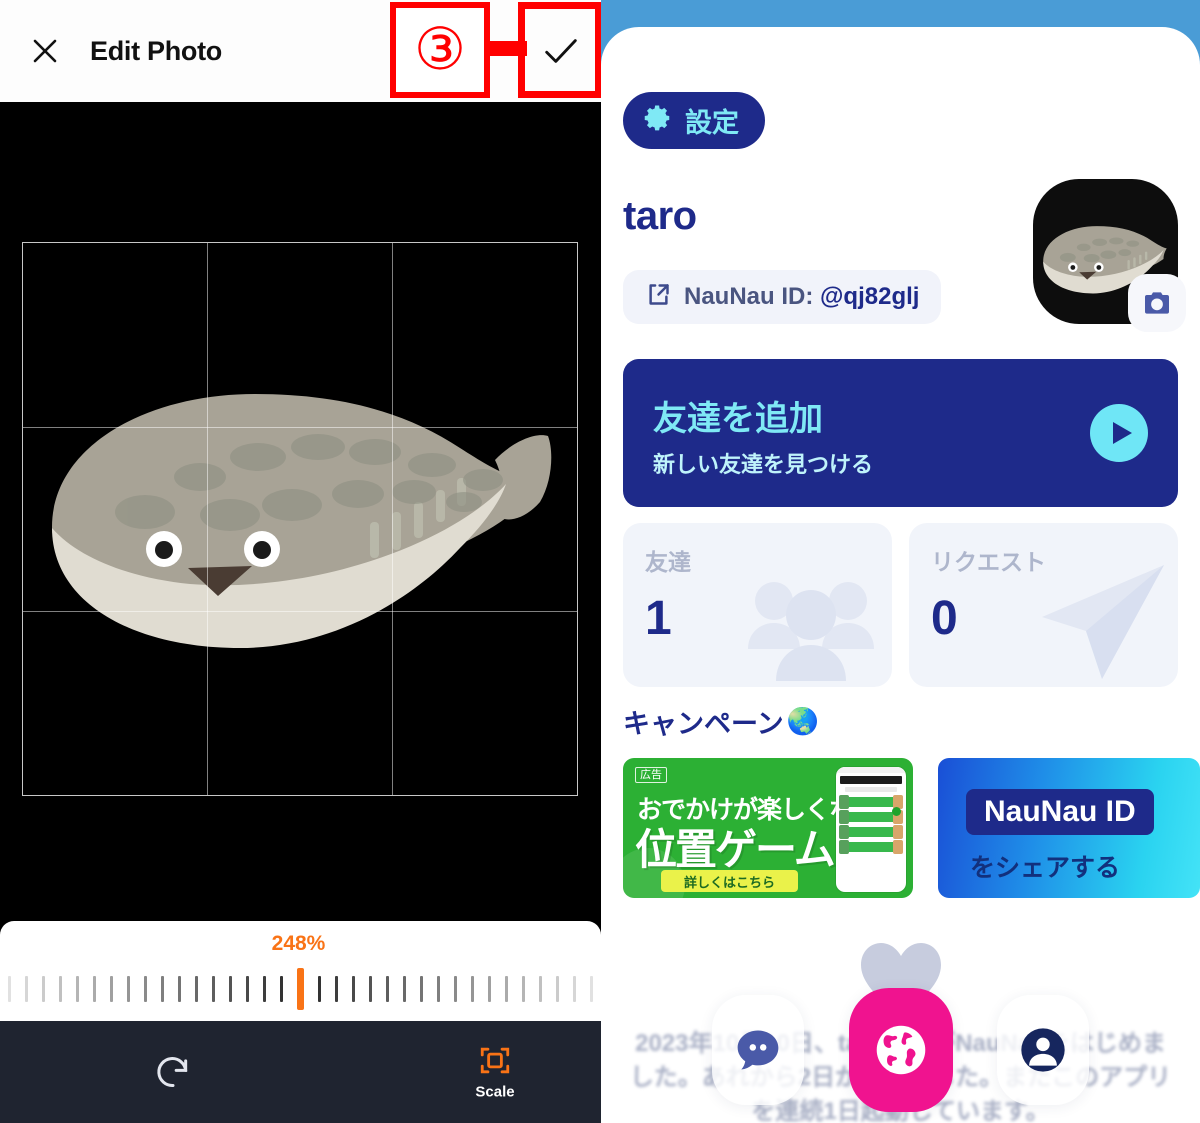 This screenshot has height=1123, width=1200. What do you see at coordinates (1060, 812) in the screenshot?
I see `share-card-badge: NauNau ID` at bounding box center [1060, 812].